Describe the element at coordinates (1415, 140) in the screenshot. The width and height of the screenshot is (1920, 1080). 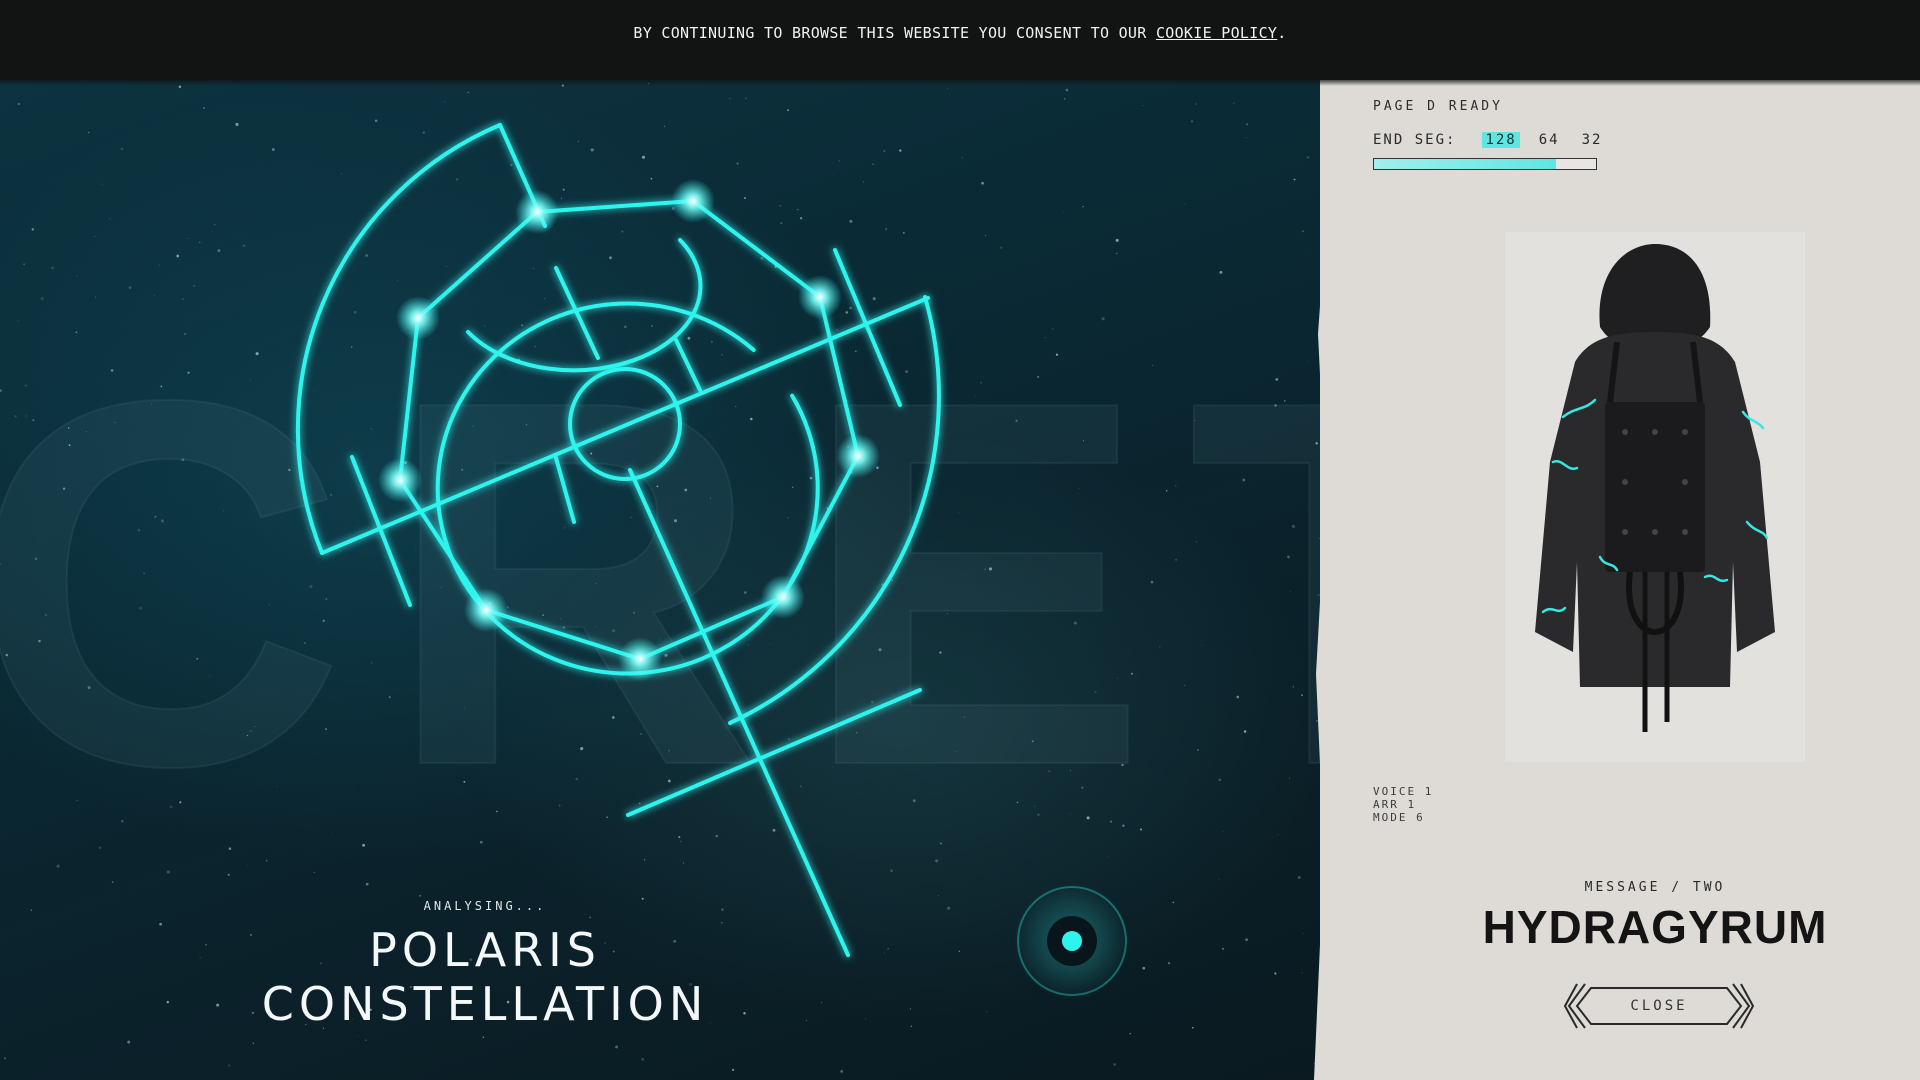
I see `segment-label: END SEG:` at that location.